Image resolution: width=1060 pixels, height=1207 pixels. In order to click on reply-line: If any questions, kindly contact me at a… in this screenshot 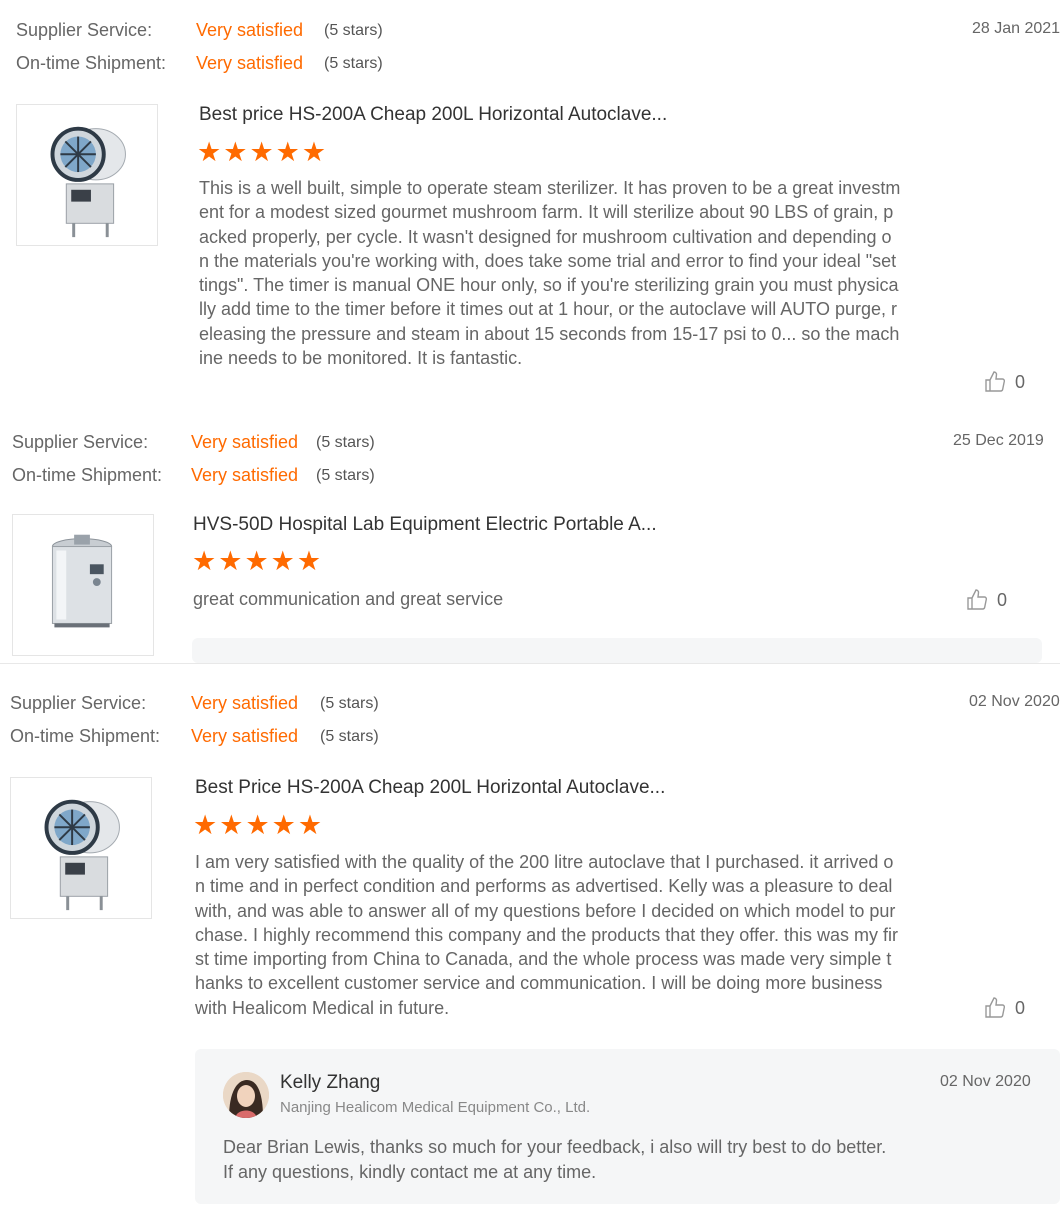, I will do `click(410, 1172)`.